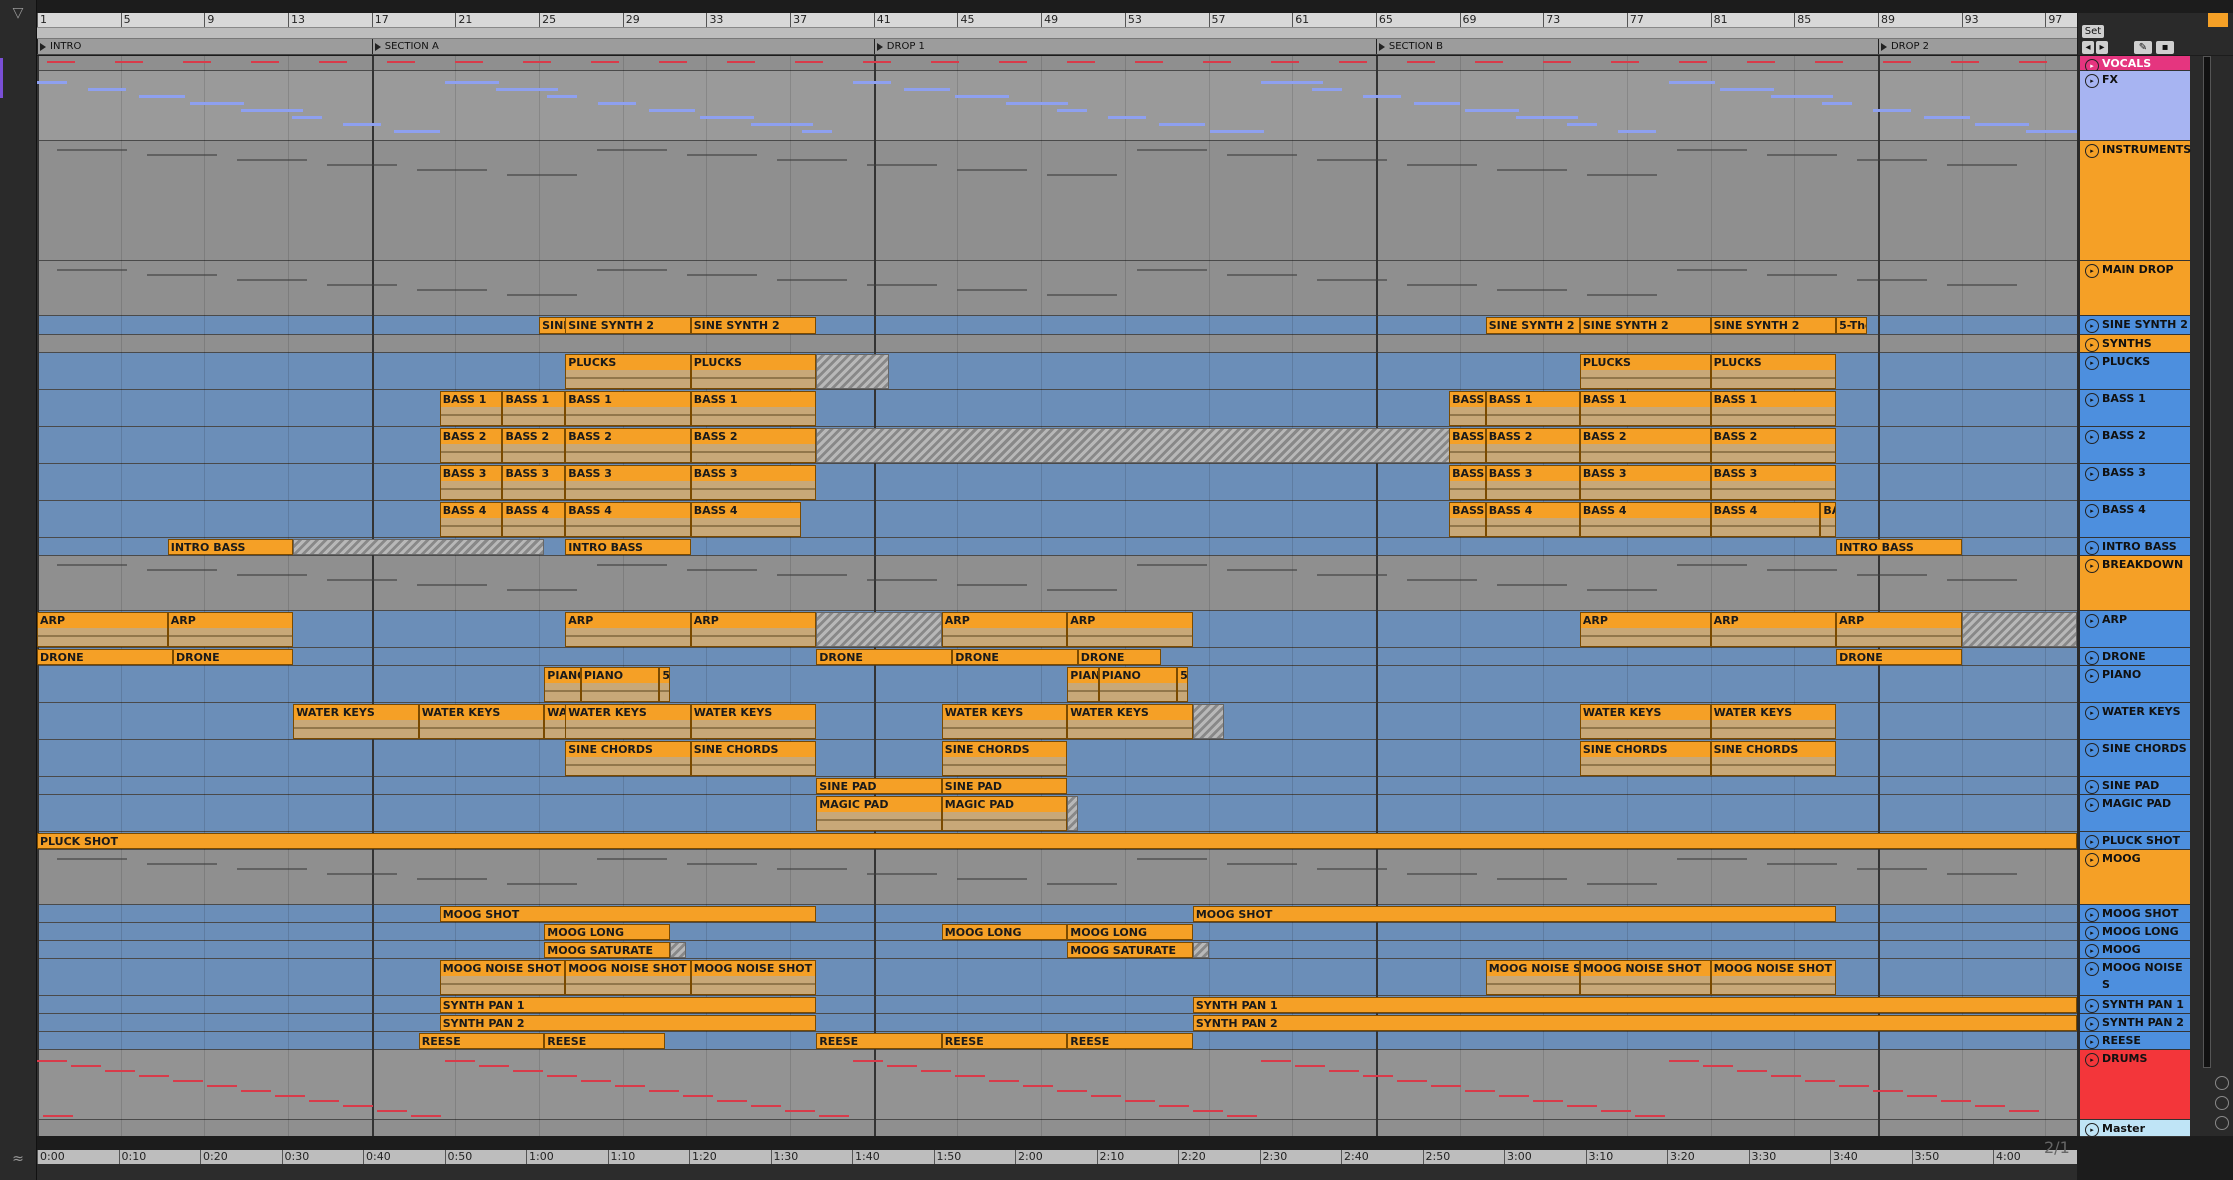  What do you see at coordinates (1130, 932) in the screenshot?
I see `clip: MOOG LONG` at bounding box center [1130, 932].